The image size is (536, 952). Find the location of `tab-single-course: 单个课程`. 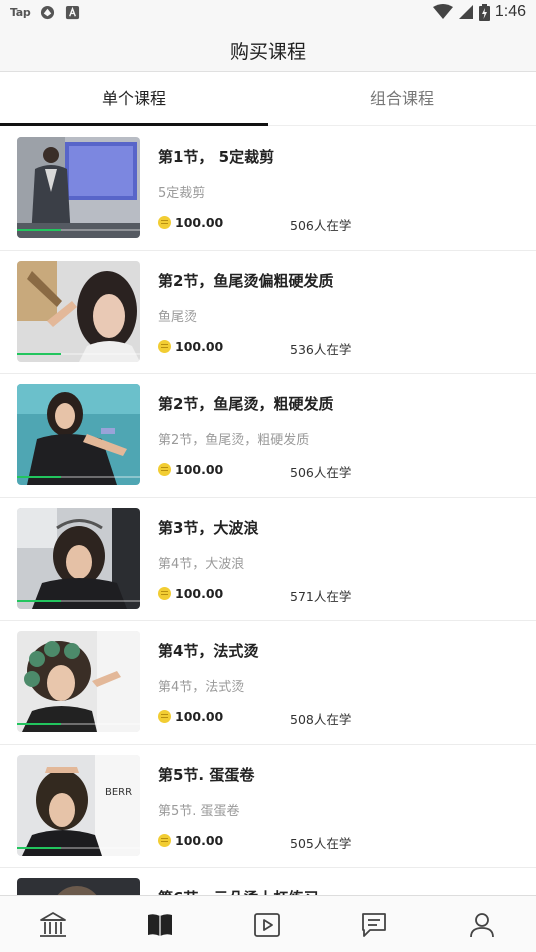

tab-single-course: 单个课程 is located at coordinates (134, 99).